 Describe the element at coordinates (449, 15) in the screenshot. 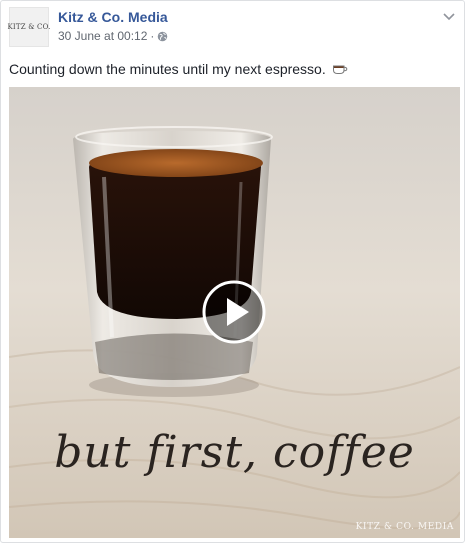

I see `chevron-down-icon` at that location.